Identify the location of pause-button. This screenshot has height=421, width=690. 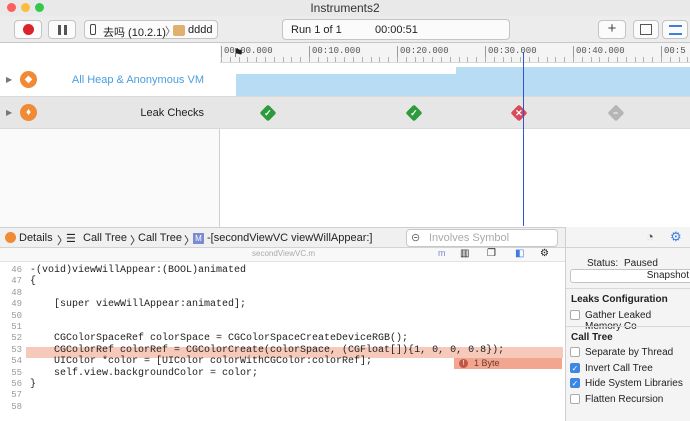
(62, 29).